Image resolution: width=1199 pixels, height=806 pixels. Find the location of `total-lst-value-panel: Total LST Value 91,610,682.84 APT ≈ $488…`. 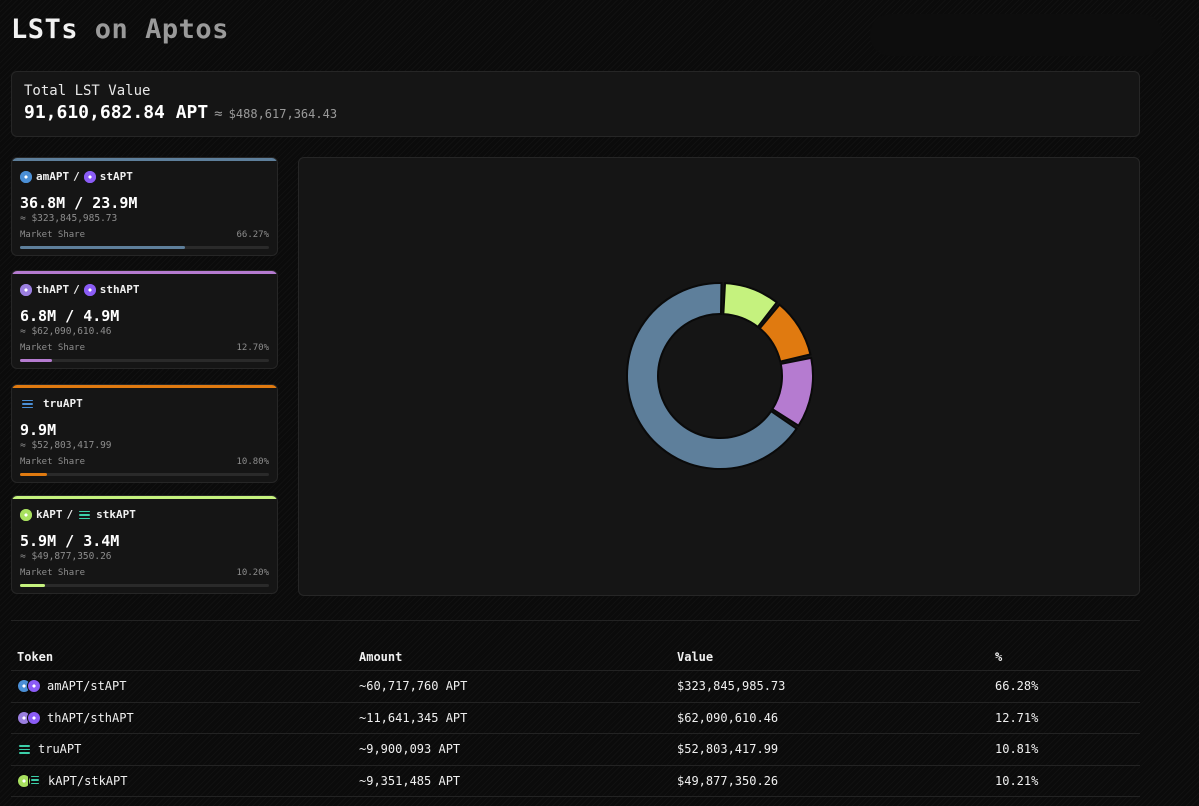

total-lst-value-panel: Total LST Value 91,610,682.84 APT ≈ $488… is located at coordinates (575, 104).